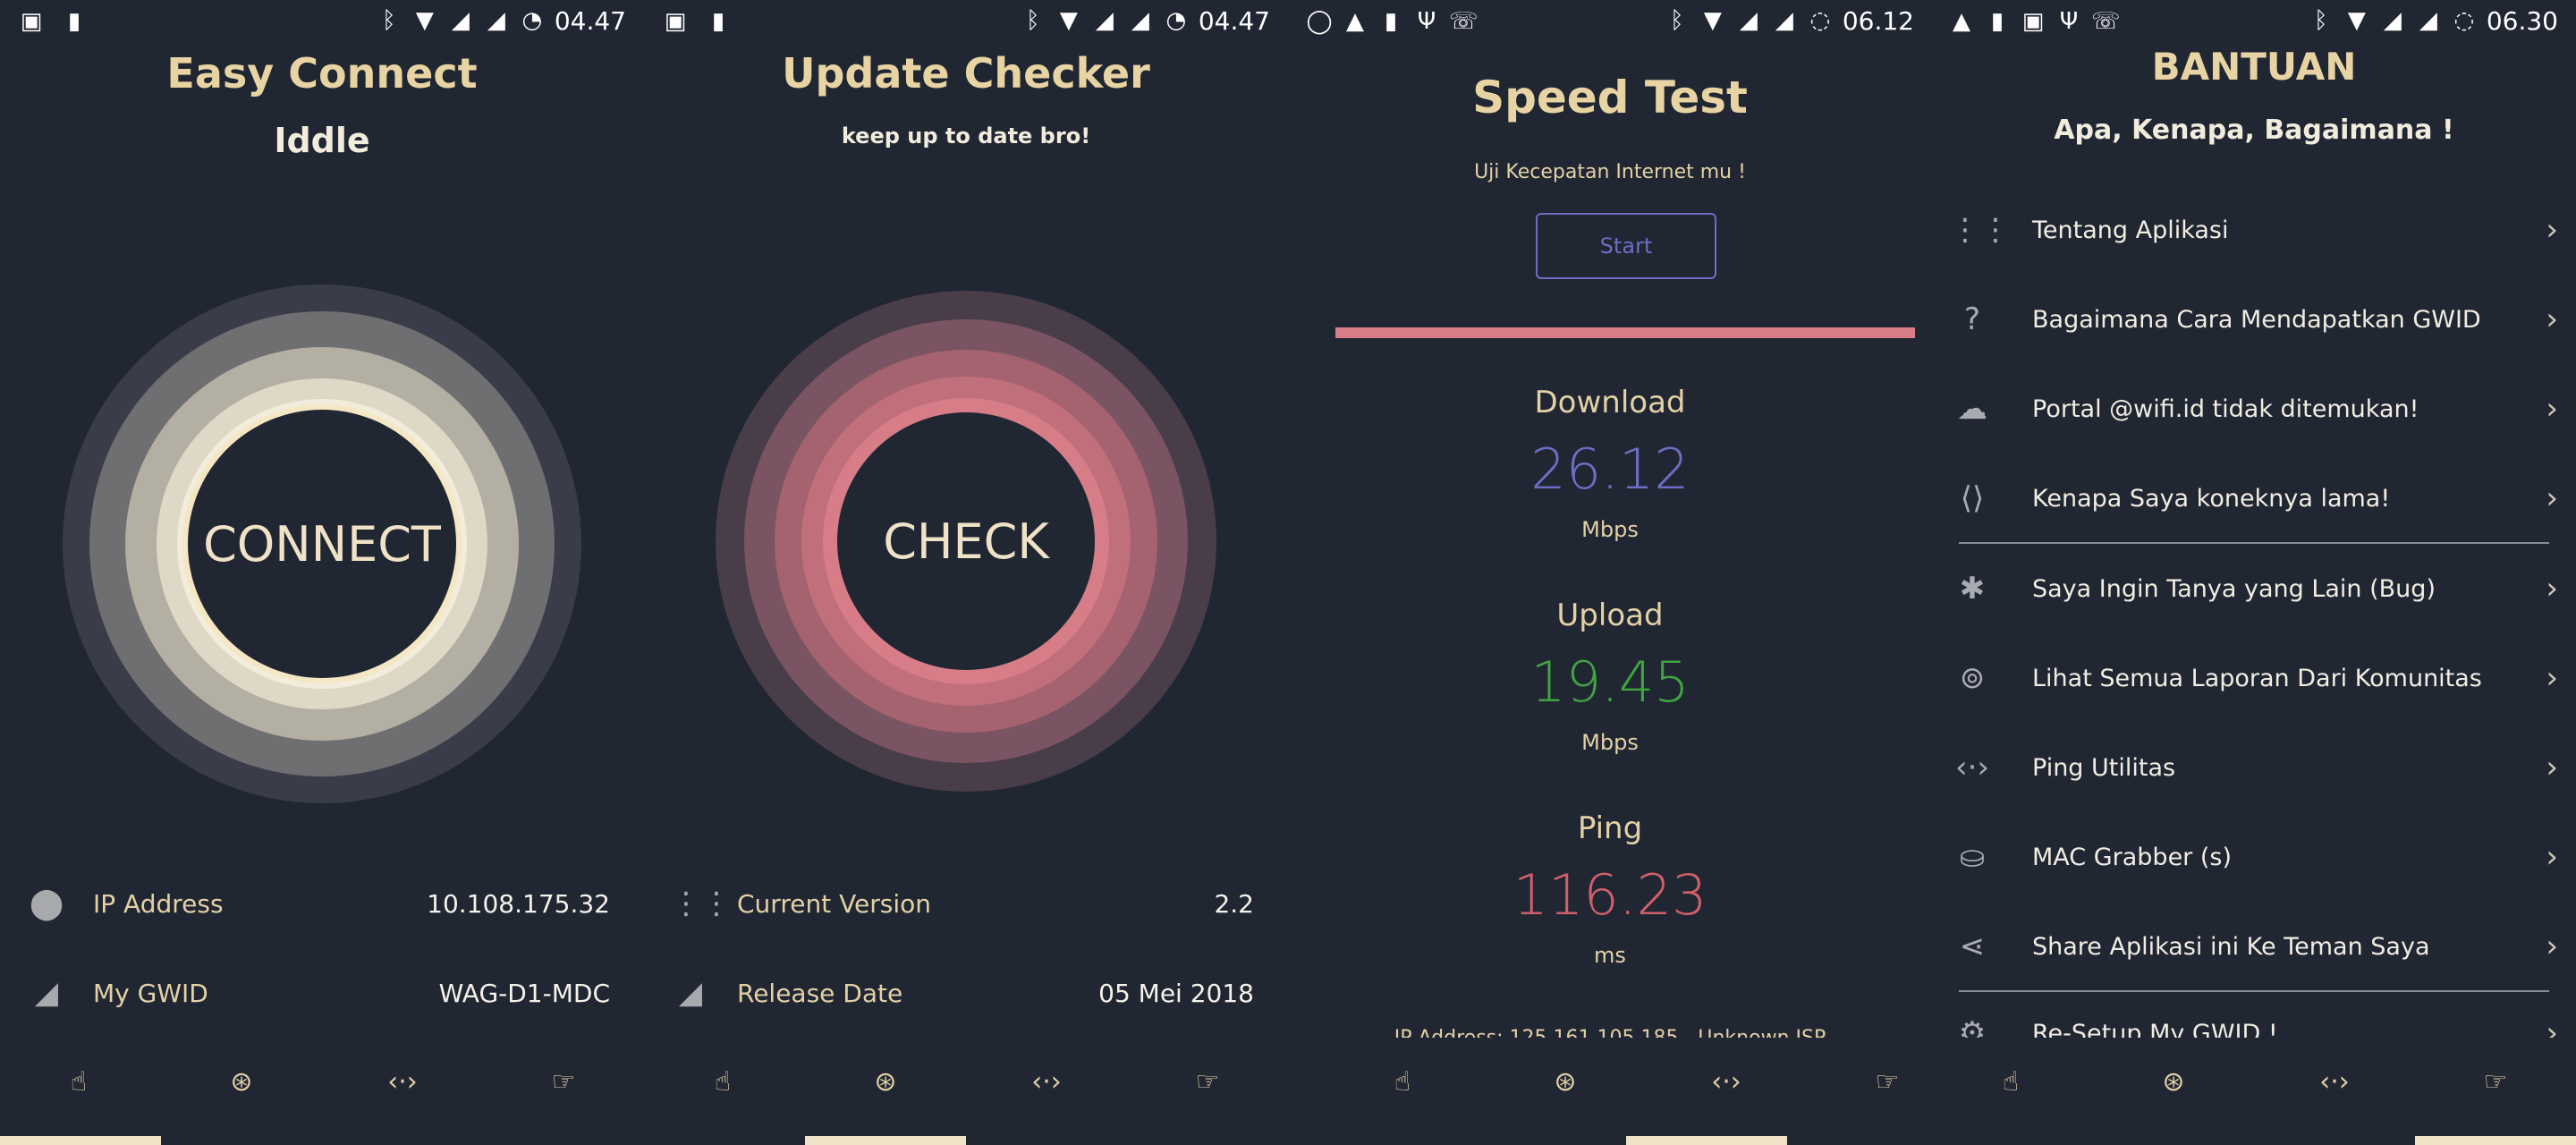 This screenshot has width=2576, height=1145. I want to click on start-button: Start, so click(1626, 246).